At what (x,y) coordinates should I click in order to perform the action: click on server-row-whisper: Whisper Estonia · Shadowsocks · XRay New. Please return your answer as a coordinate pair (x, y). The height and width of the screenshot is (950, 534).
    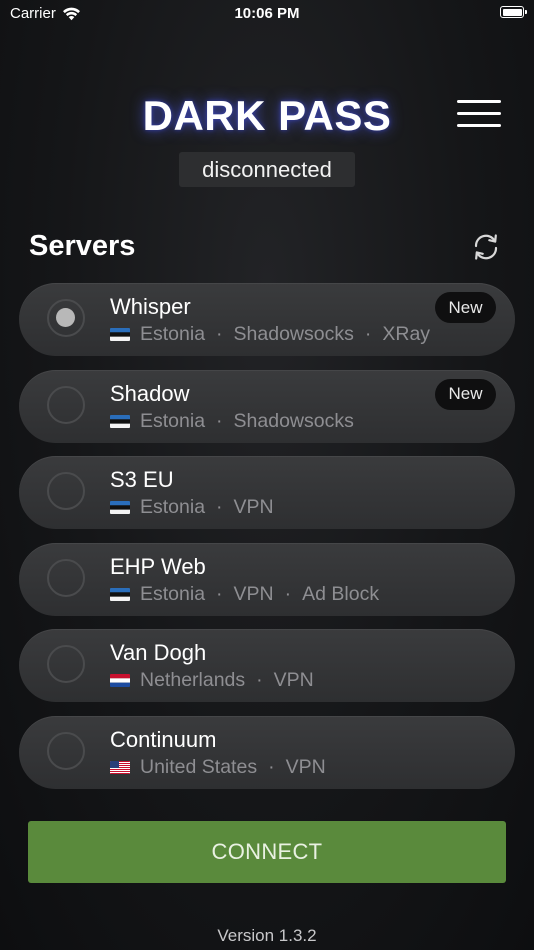
    Looking at the image, I should click on (267, 319).